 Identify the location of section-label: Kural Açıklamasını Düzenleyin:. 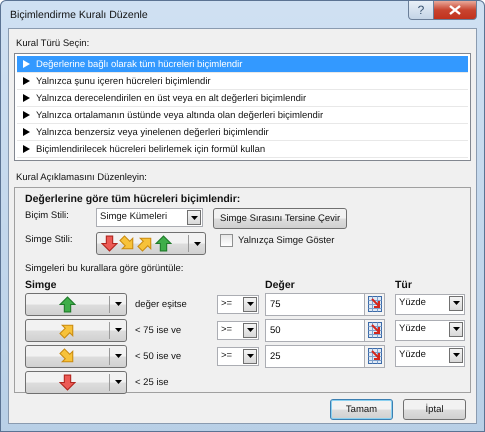
(81, 178).